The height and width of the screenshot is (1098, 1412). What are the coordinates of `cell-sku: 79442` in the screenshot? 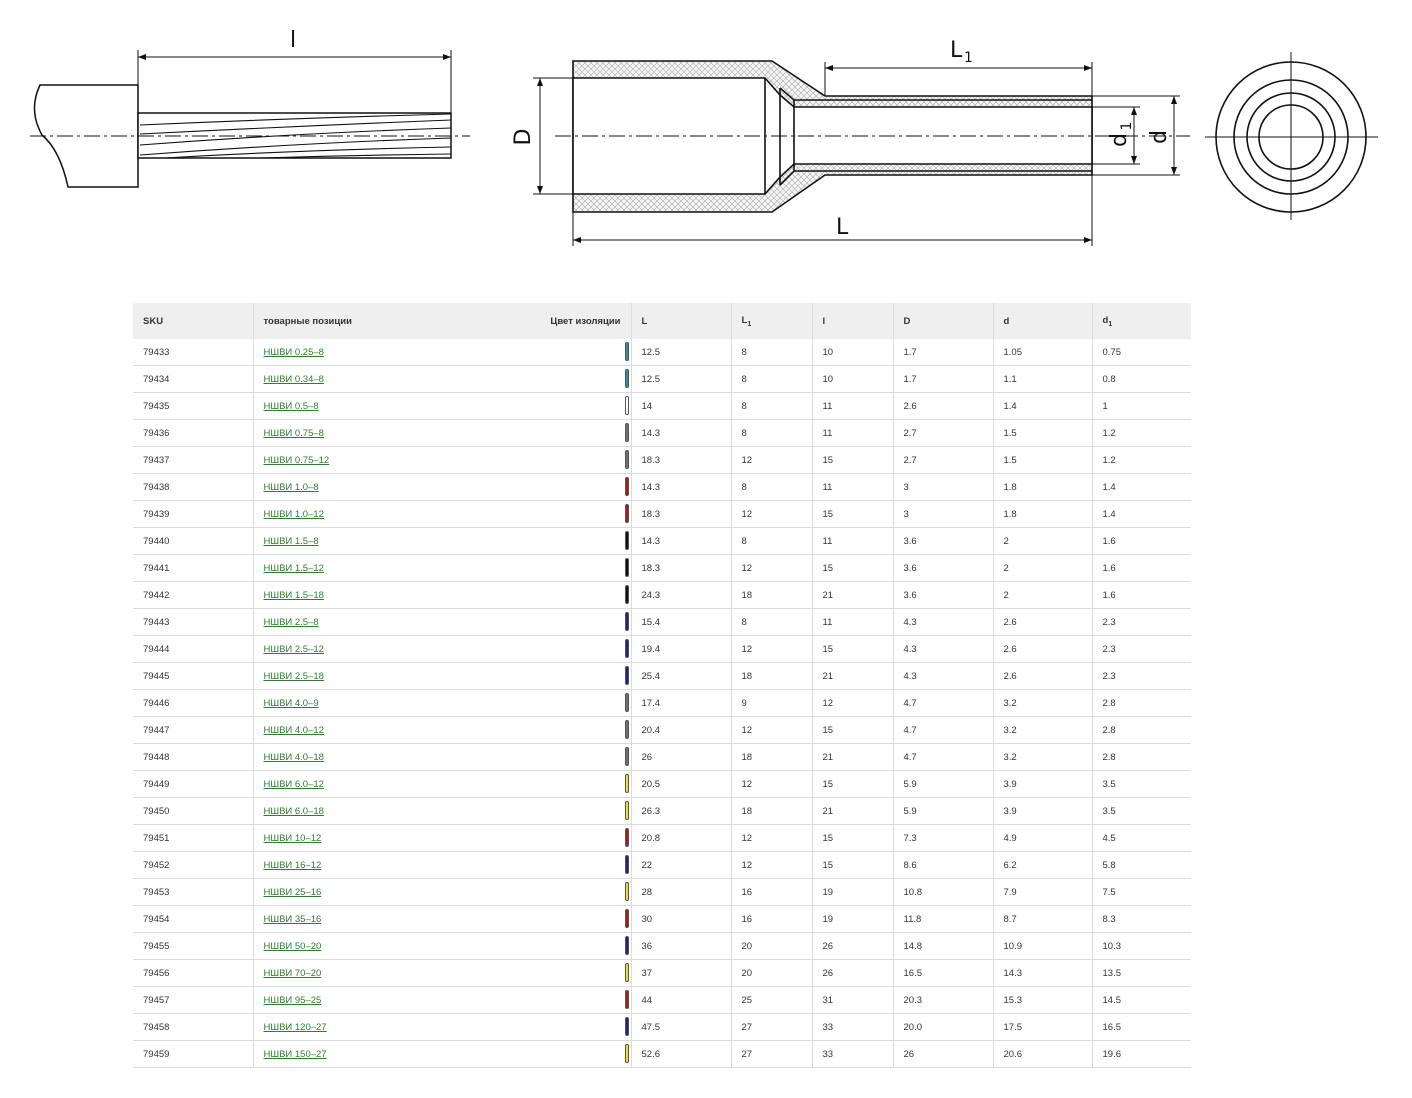 It's located at (193, 595).